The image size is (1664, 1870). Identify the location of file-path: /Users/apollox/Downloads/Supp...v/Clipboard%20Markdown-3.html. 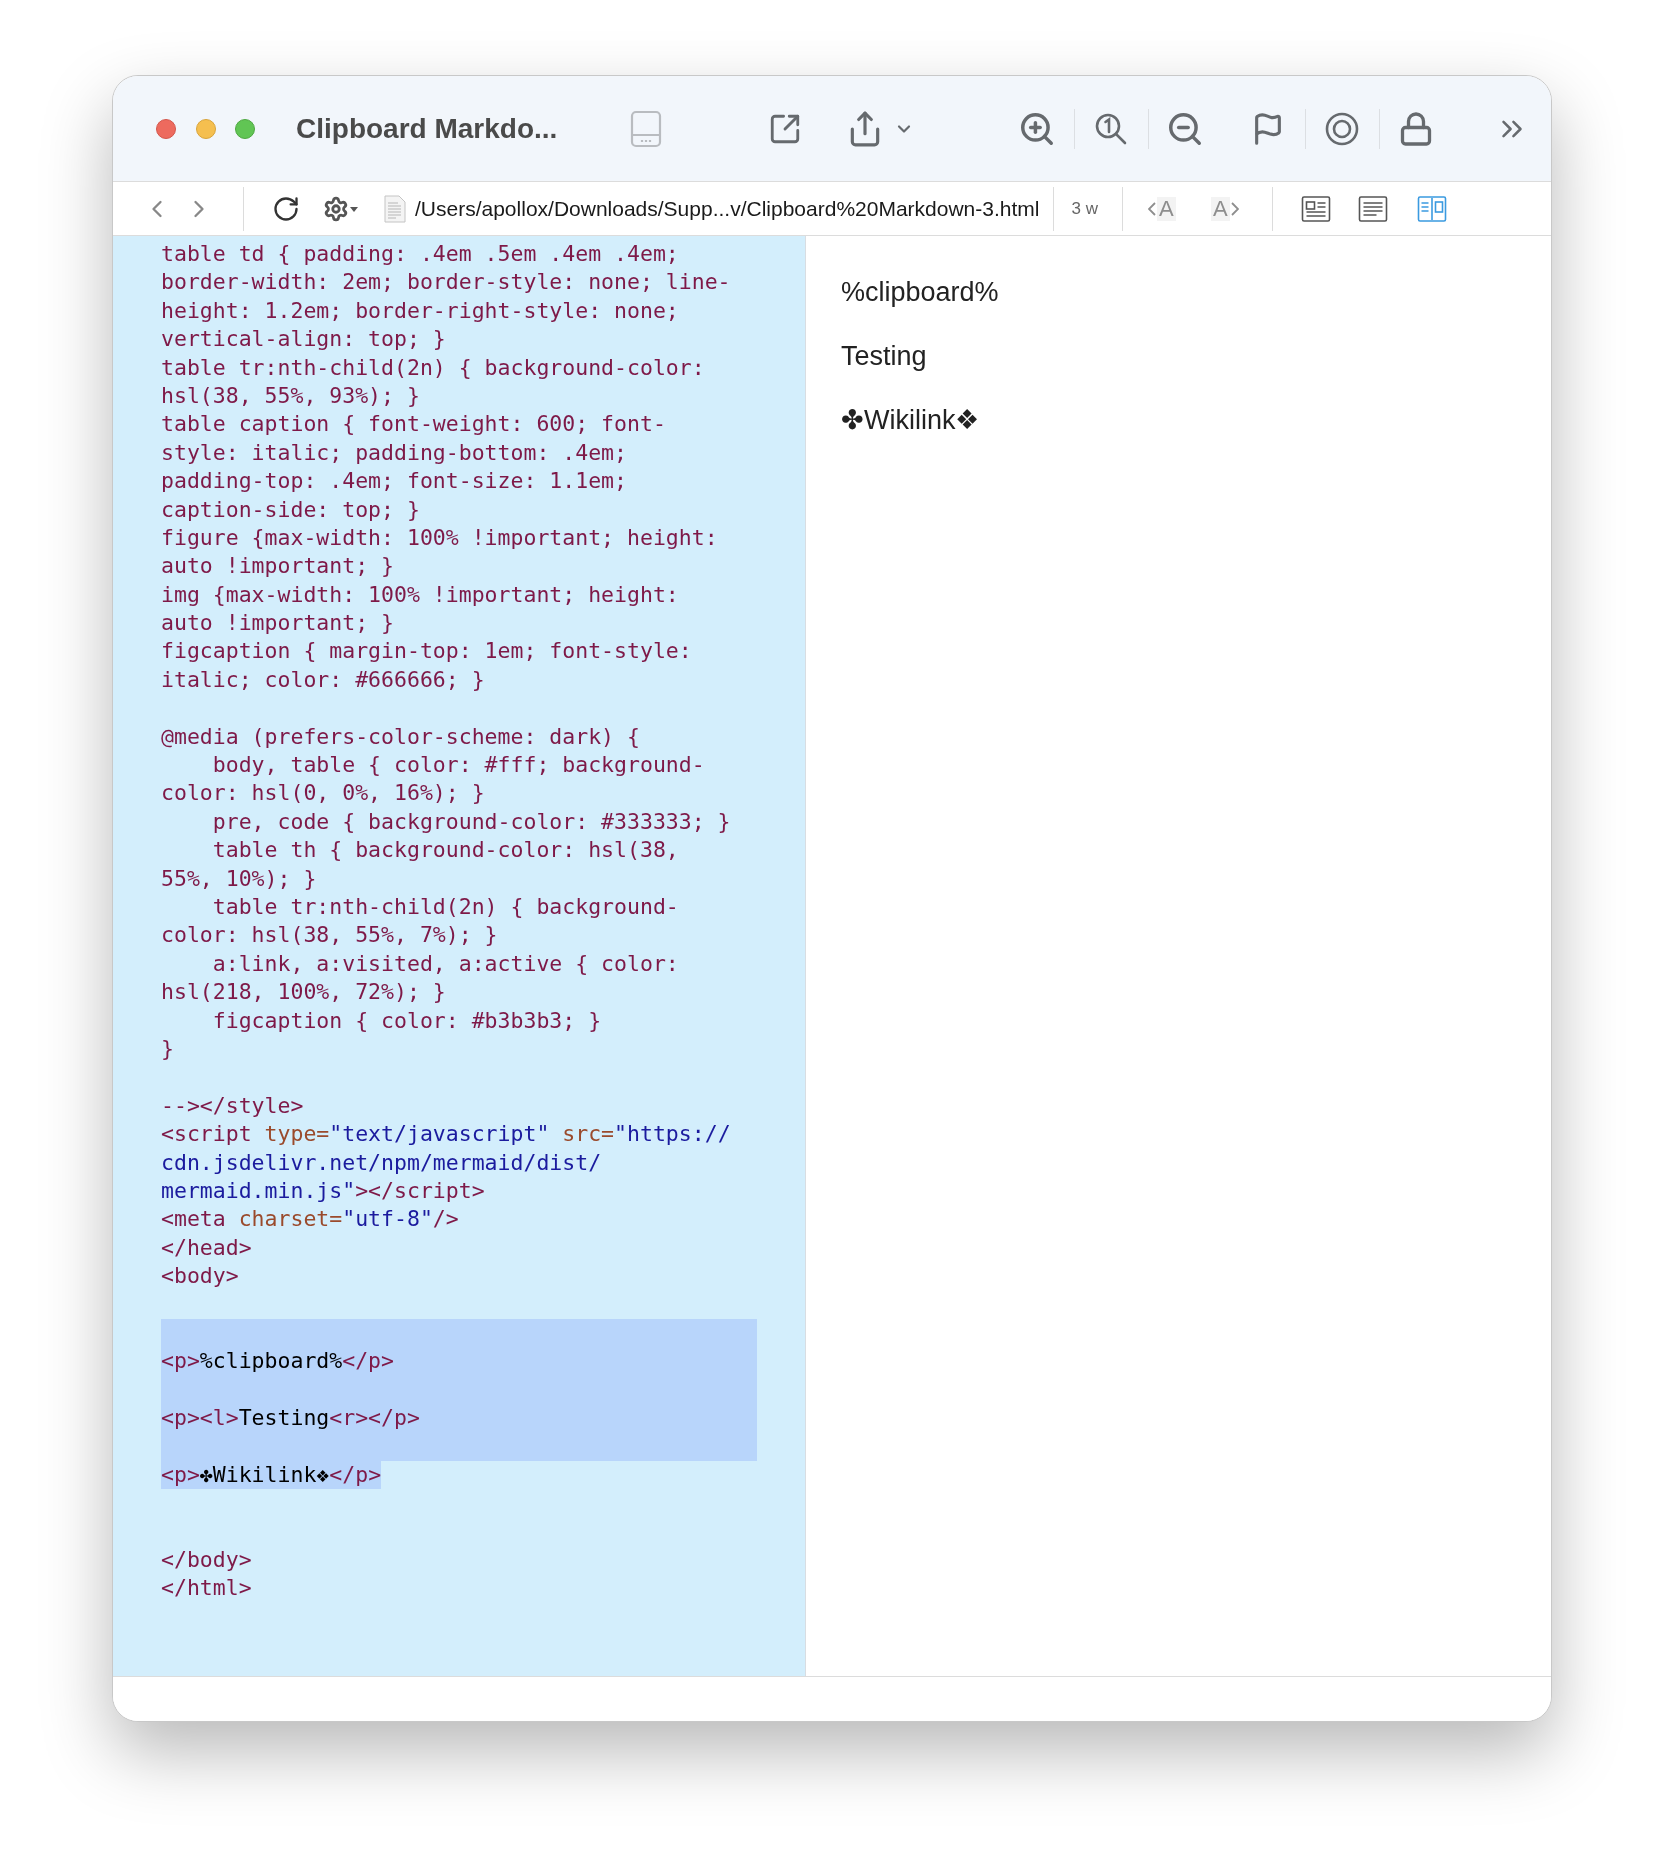
(727, 208).